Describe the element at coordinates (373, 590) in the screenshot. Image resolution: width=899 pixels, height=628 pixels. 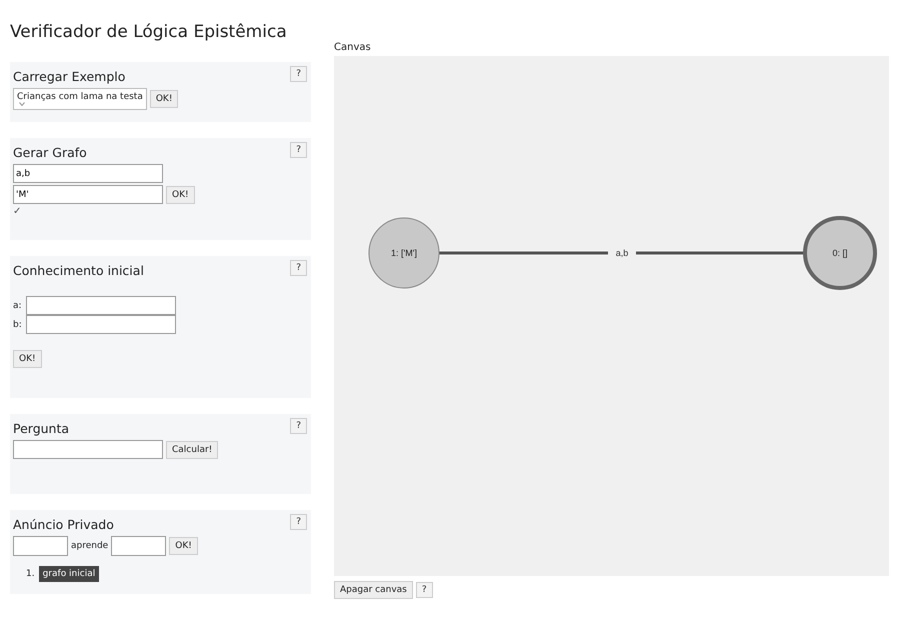
I see `clear-canvas-button: Apagar canvas` at that location.